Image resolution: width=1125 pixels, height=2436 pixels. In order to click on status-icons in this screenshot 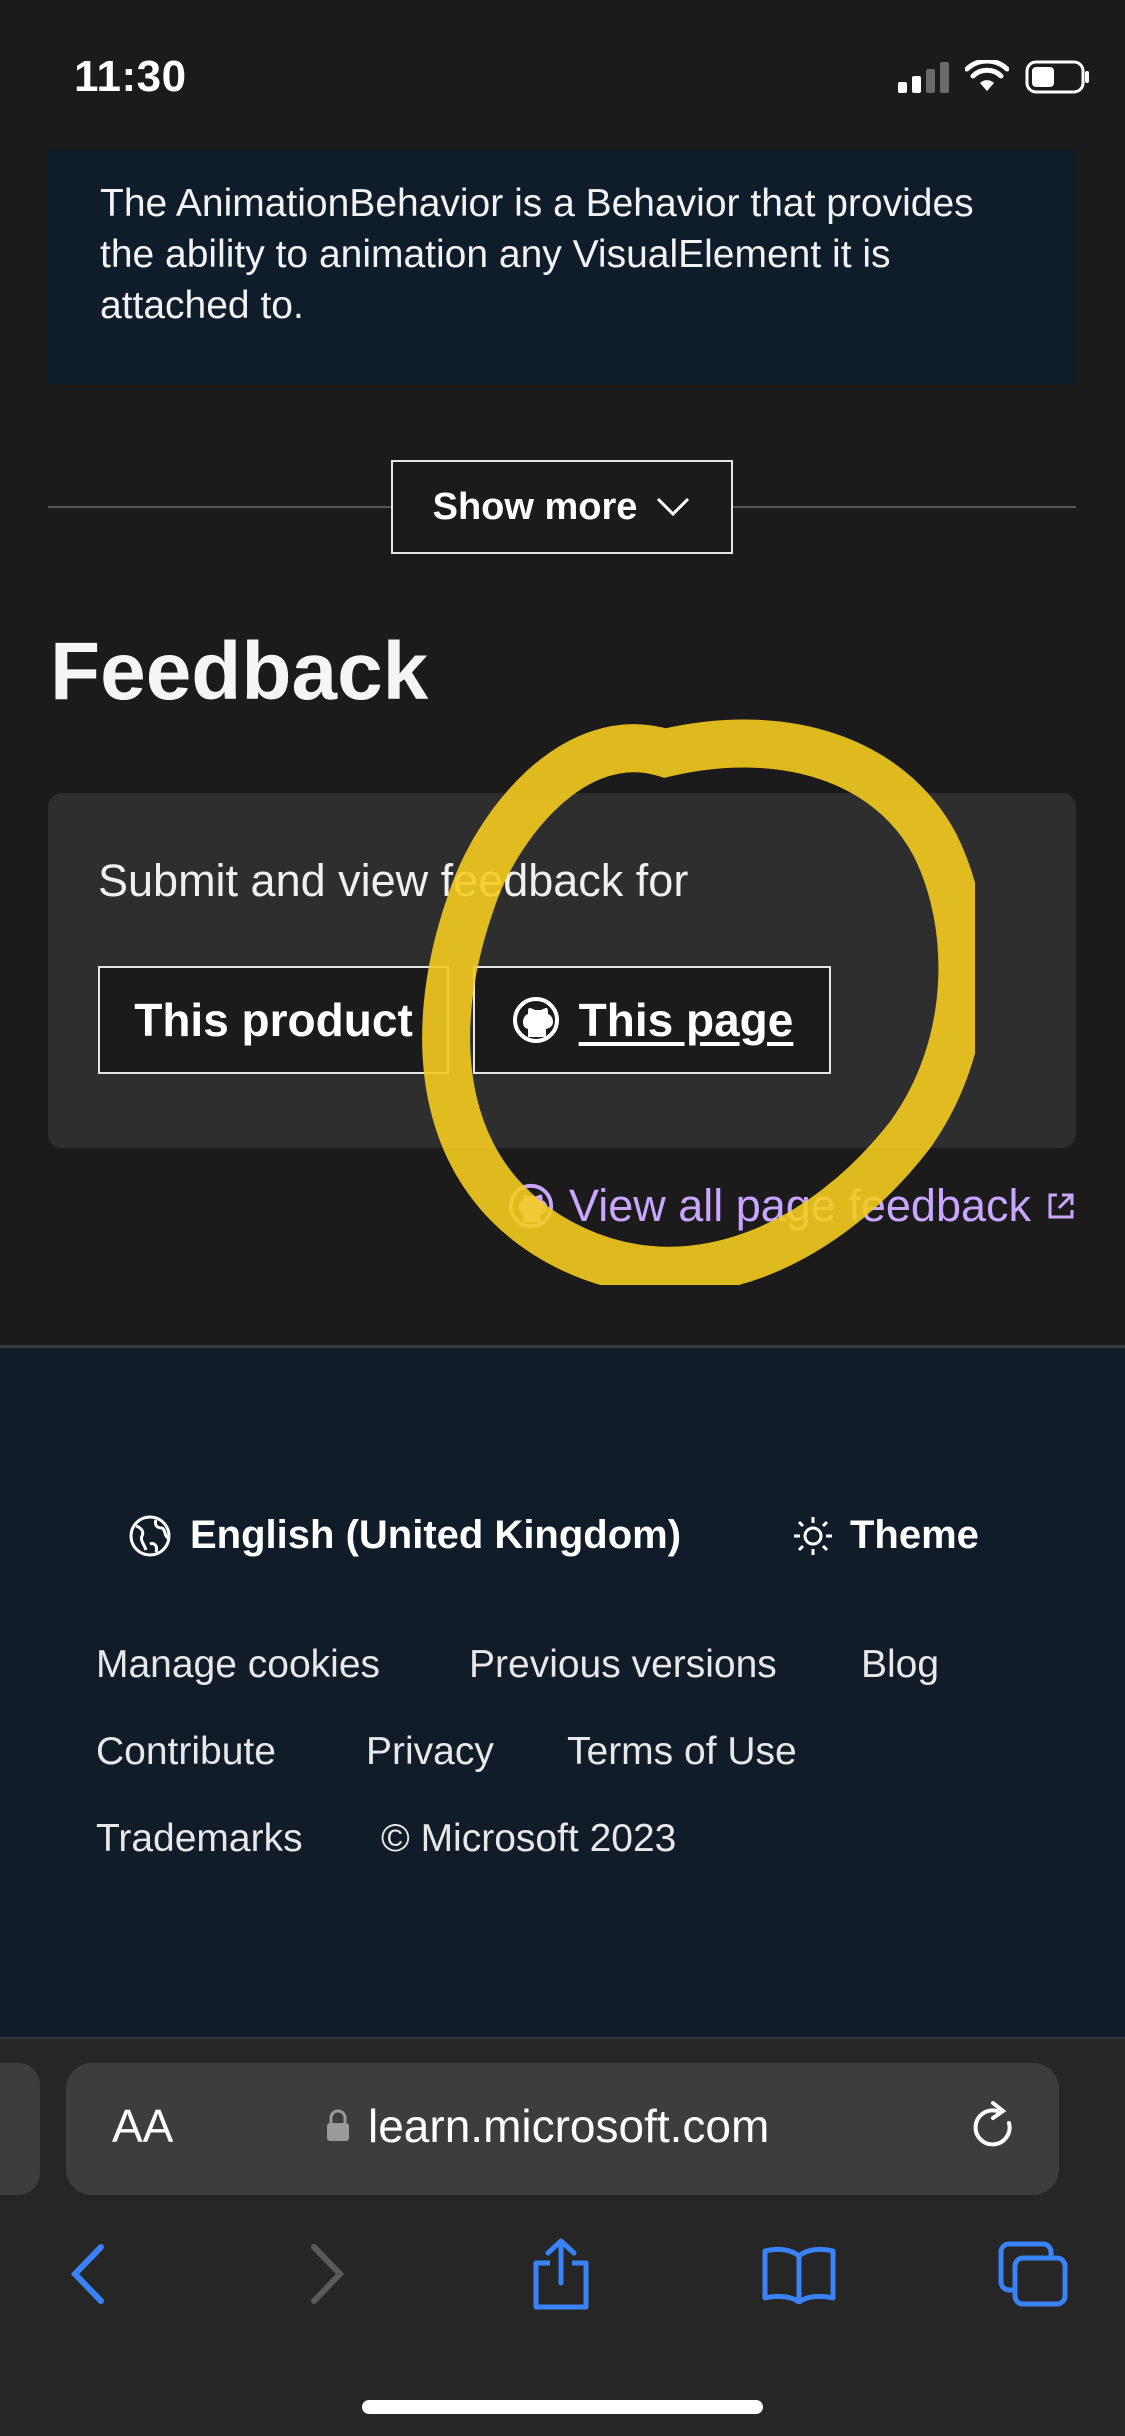, I will do `click(994, 77)`.